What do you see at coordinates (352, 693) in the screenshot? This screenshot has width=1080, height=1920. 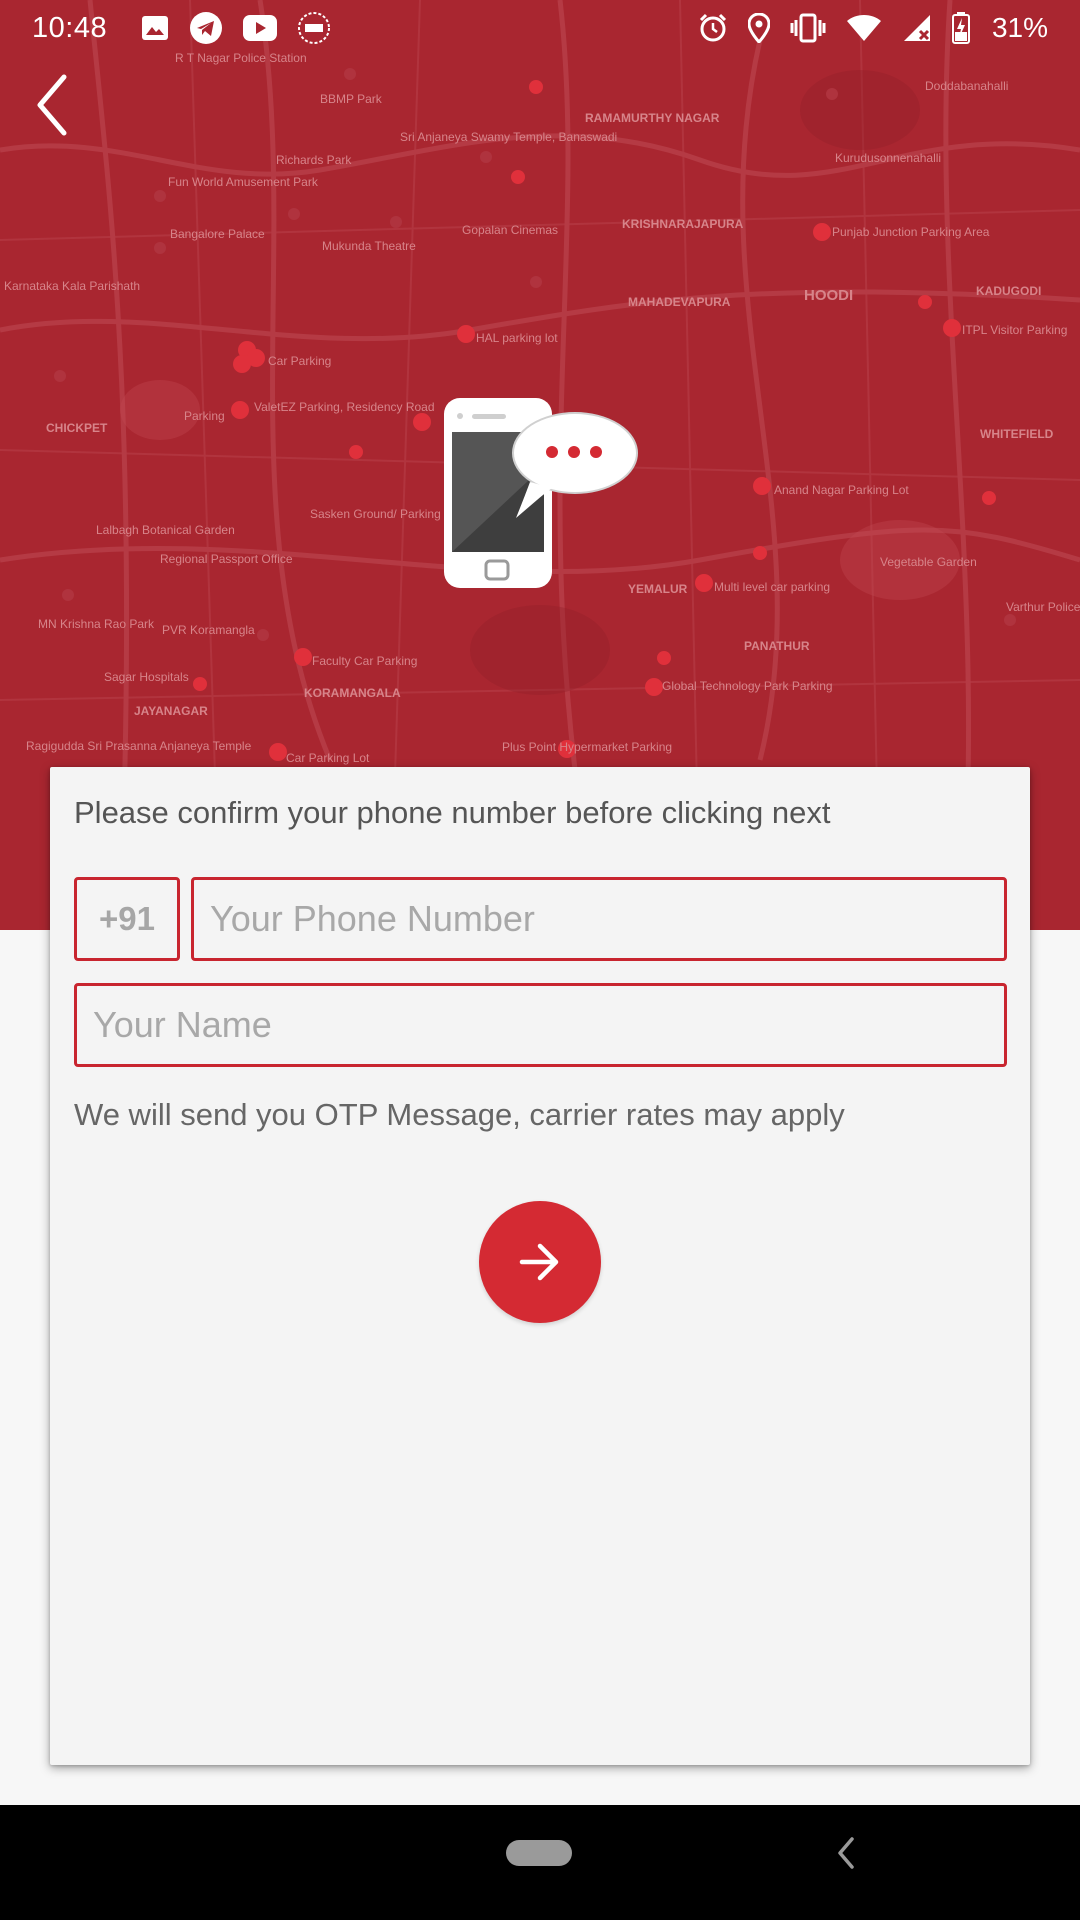 I see `map-label: KORAMANGALA` at bounding box center [352, 693].